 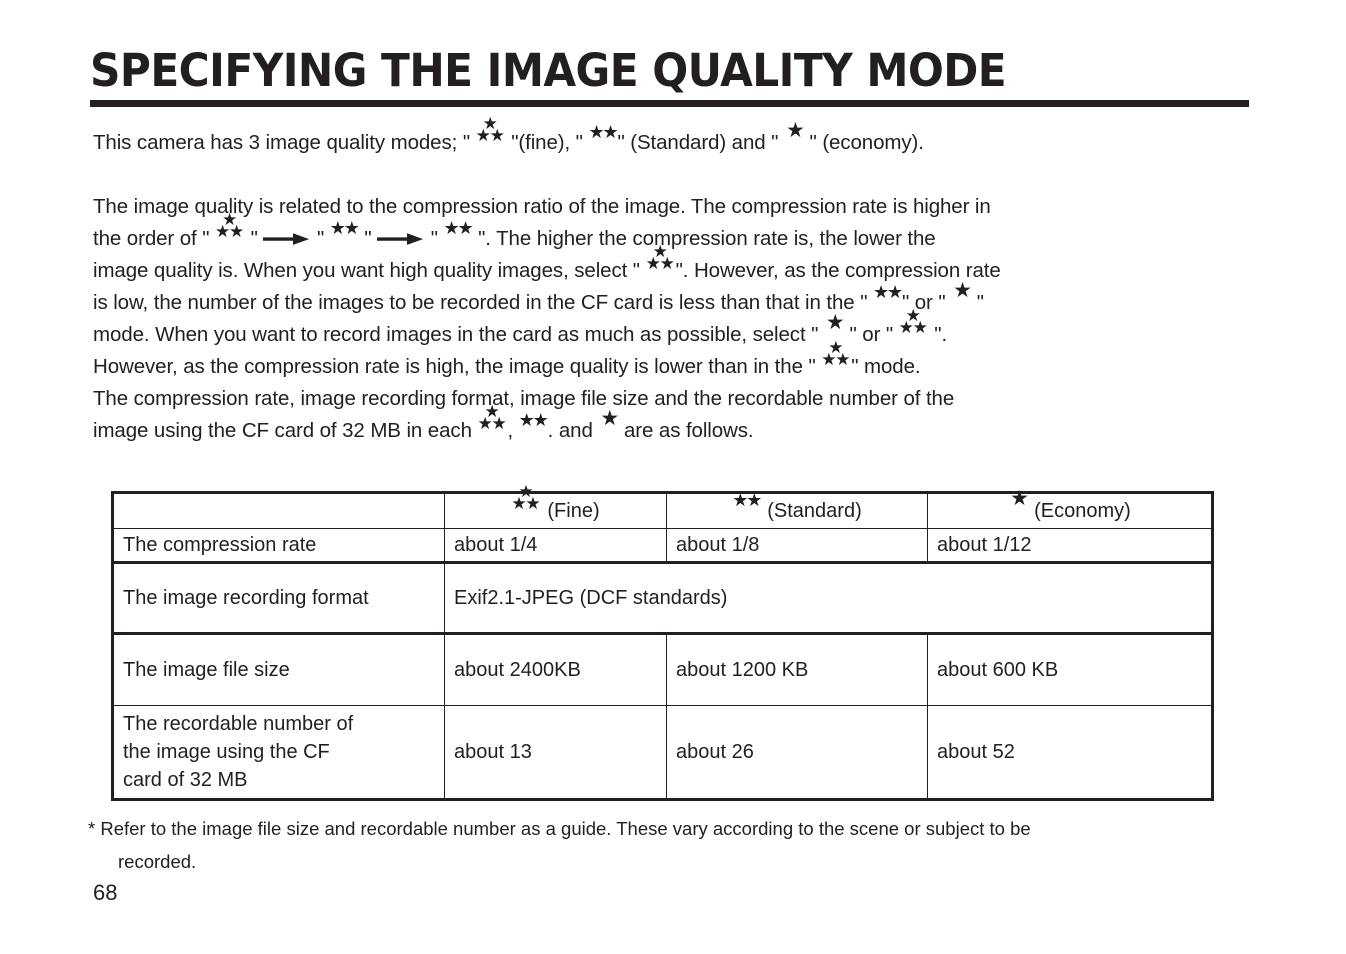 I want to click on header-label-fine: (Fine), so click(x=573, y=511).